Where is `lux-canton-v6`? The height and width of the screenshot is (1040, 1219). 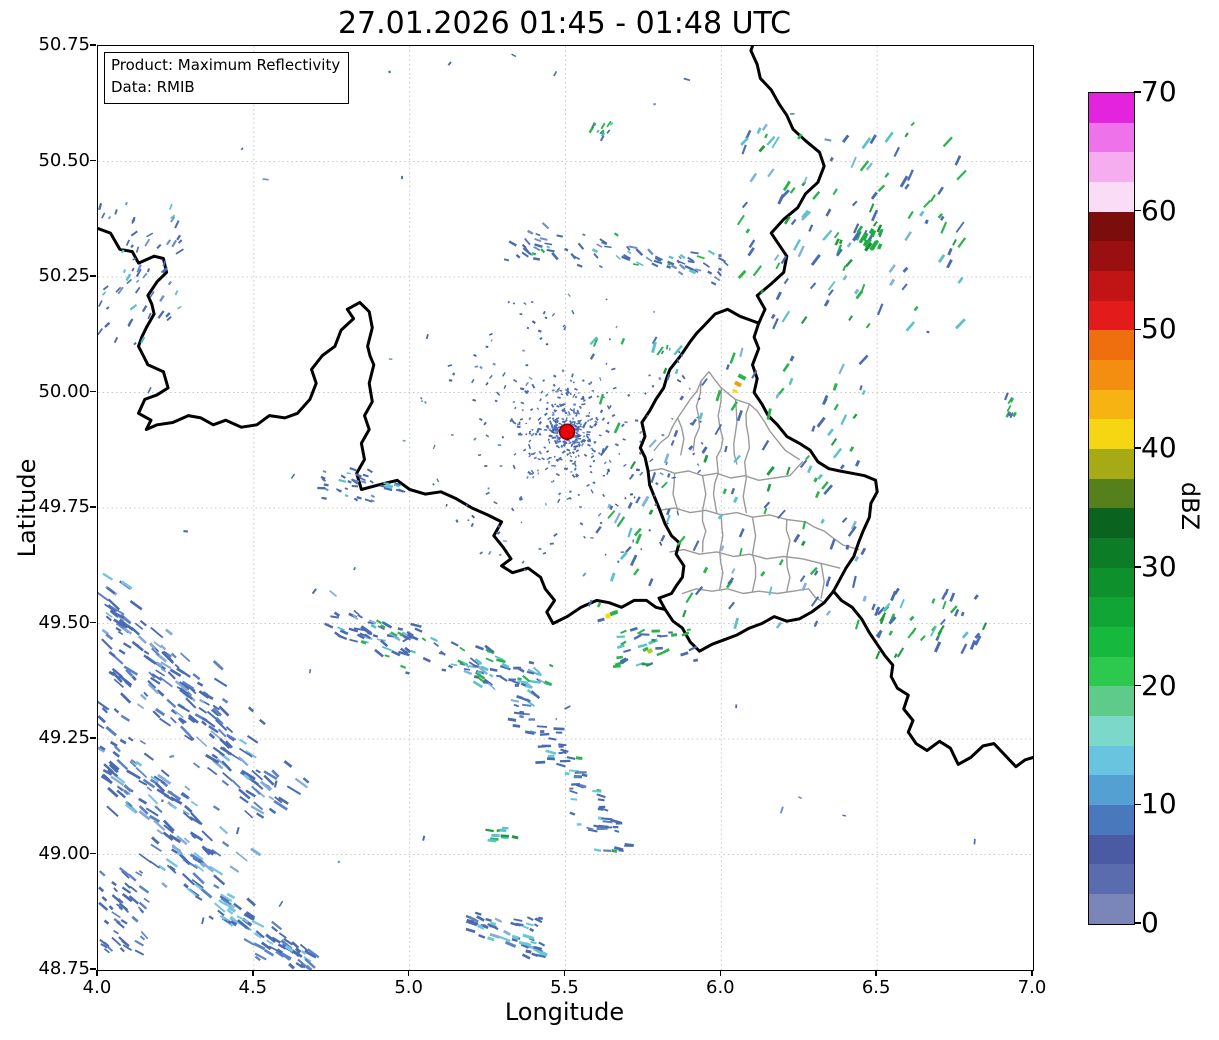 lux-canton-v6 is located at coordinates (754, 554).